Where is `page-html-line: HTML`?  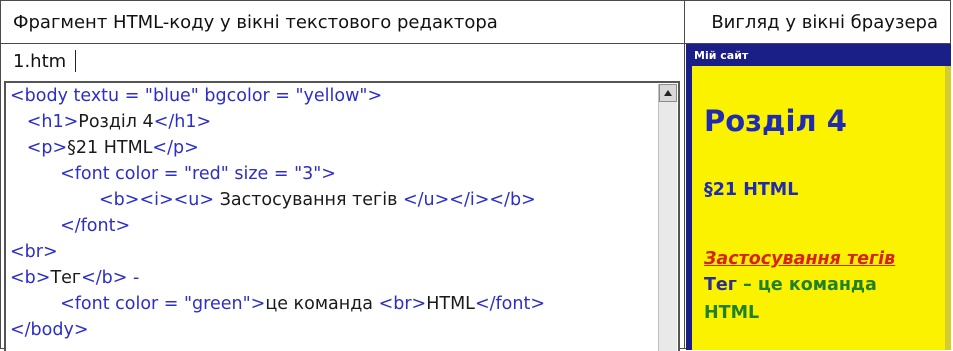 page-html-line: HTML is located at coordinates (732, 313).